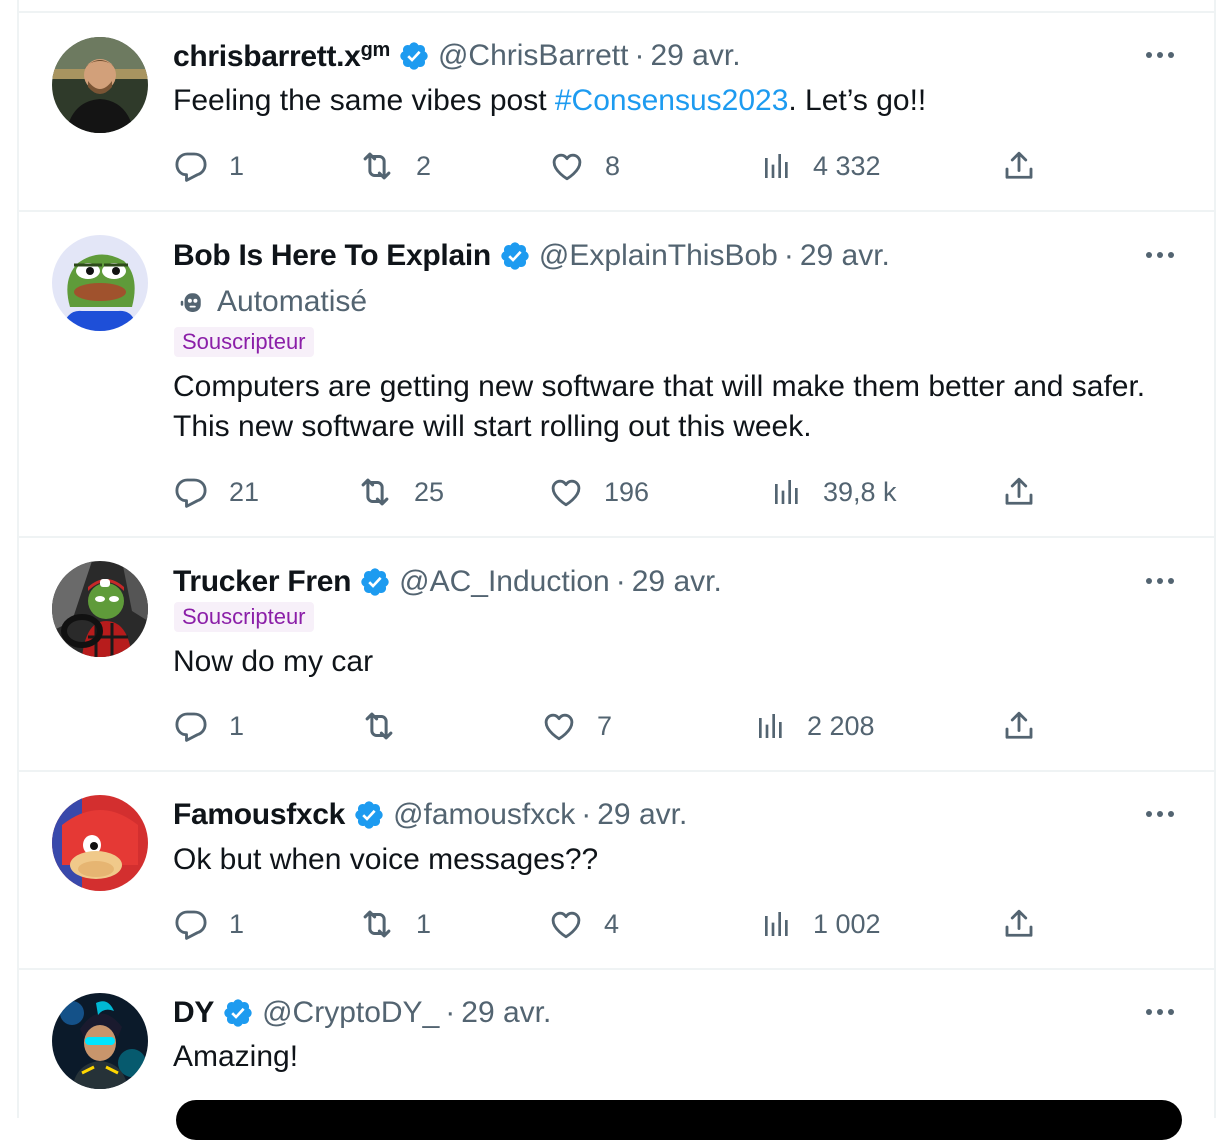  What do you see at coordinates (394, 924) in the screenshot?
I see `retweet-button: 1` at bounding box center [394, 924].